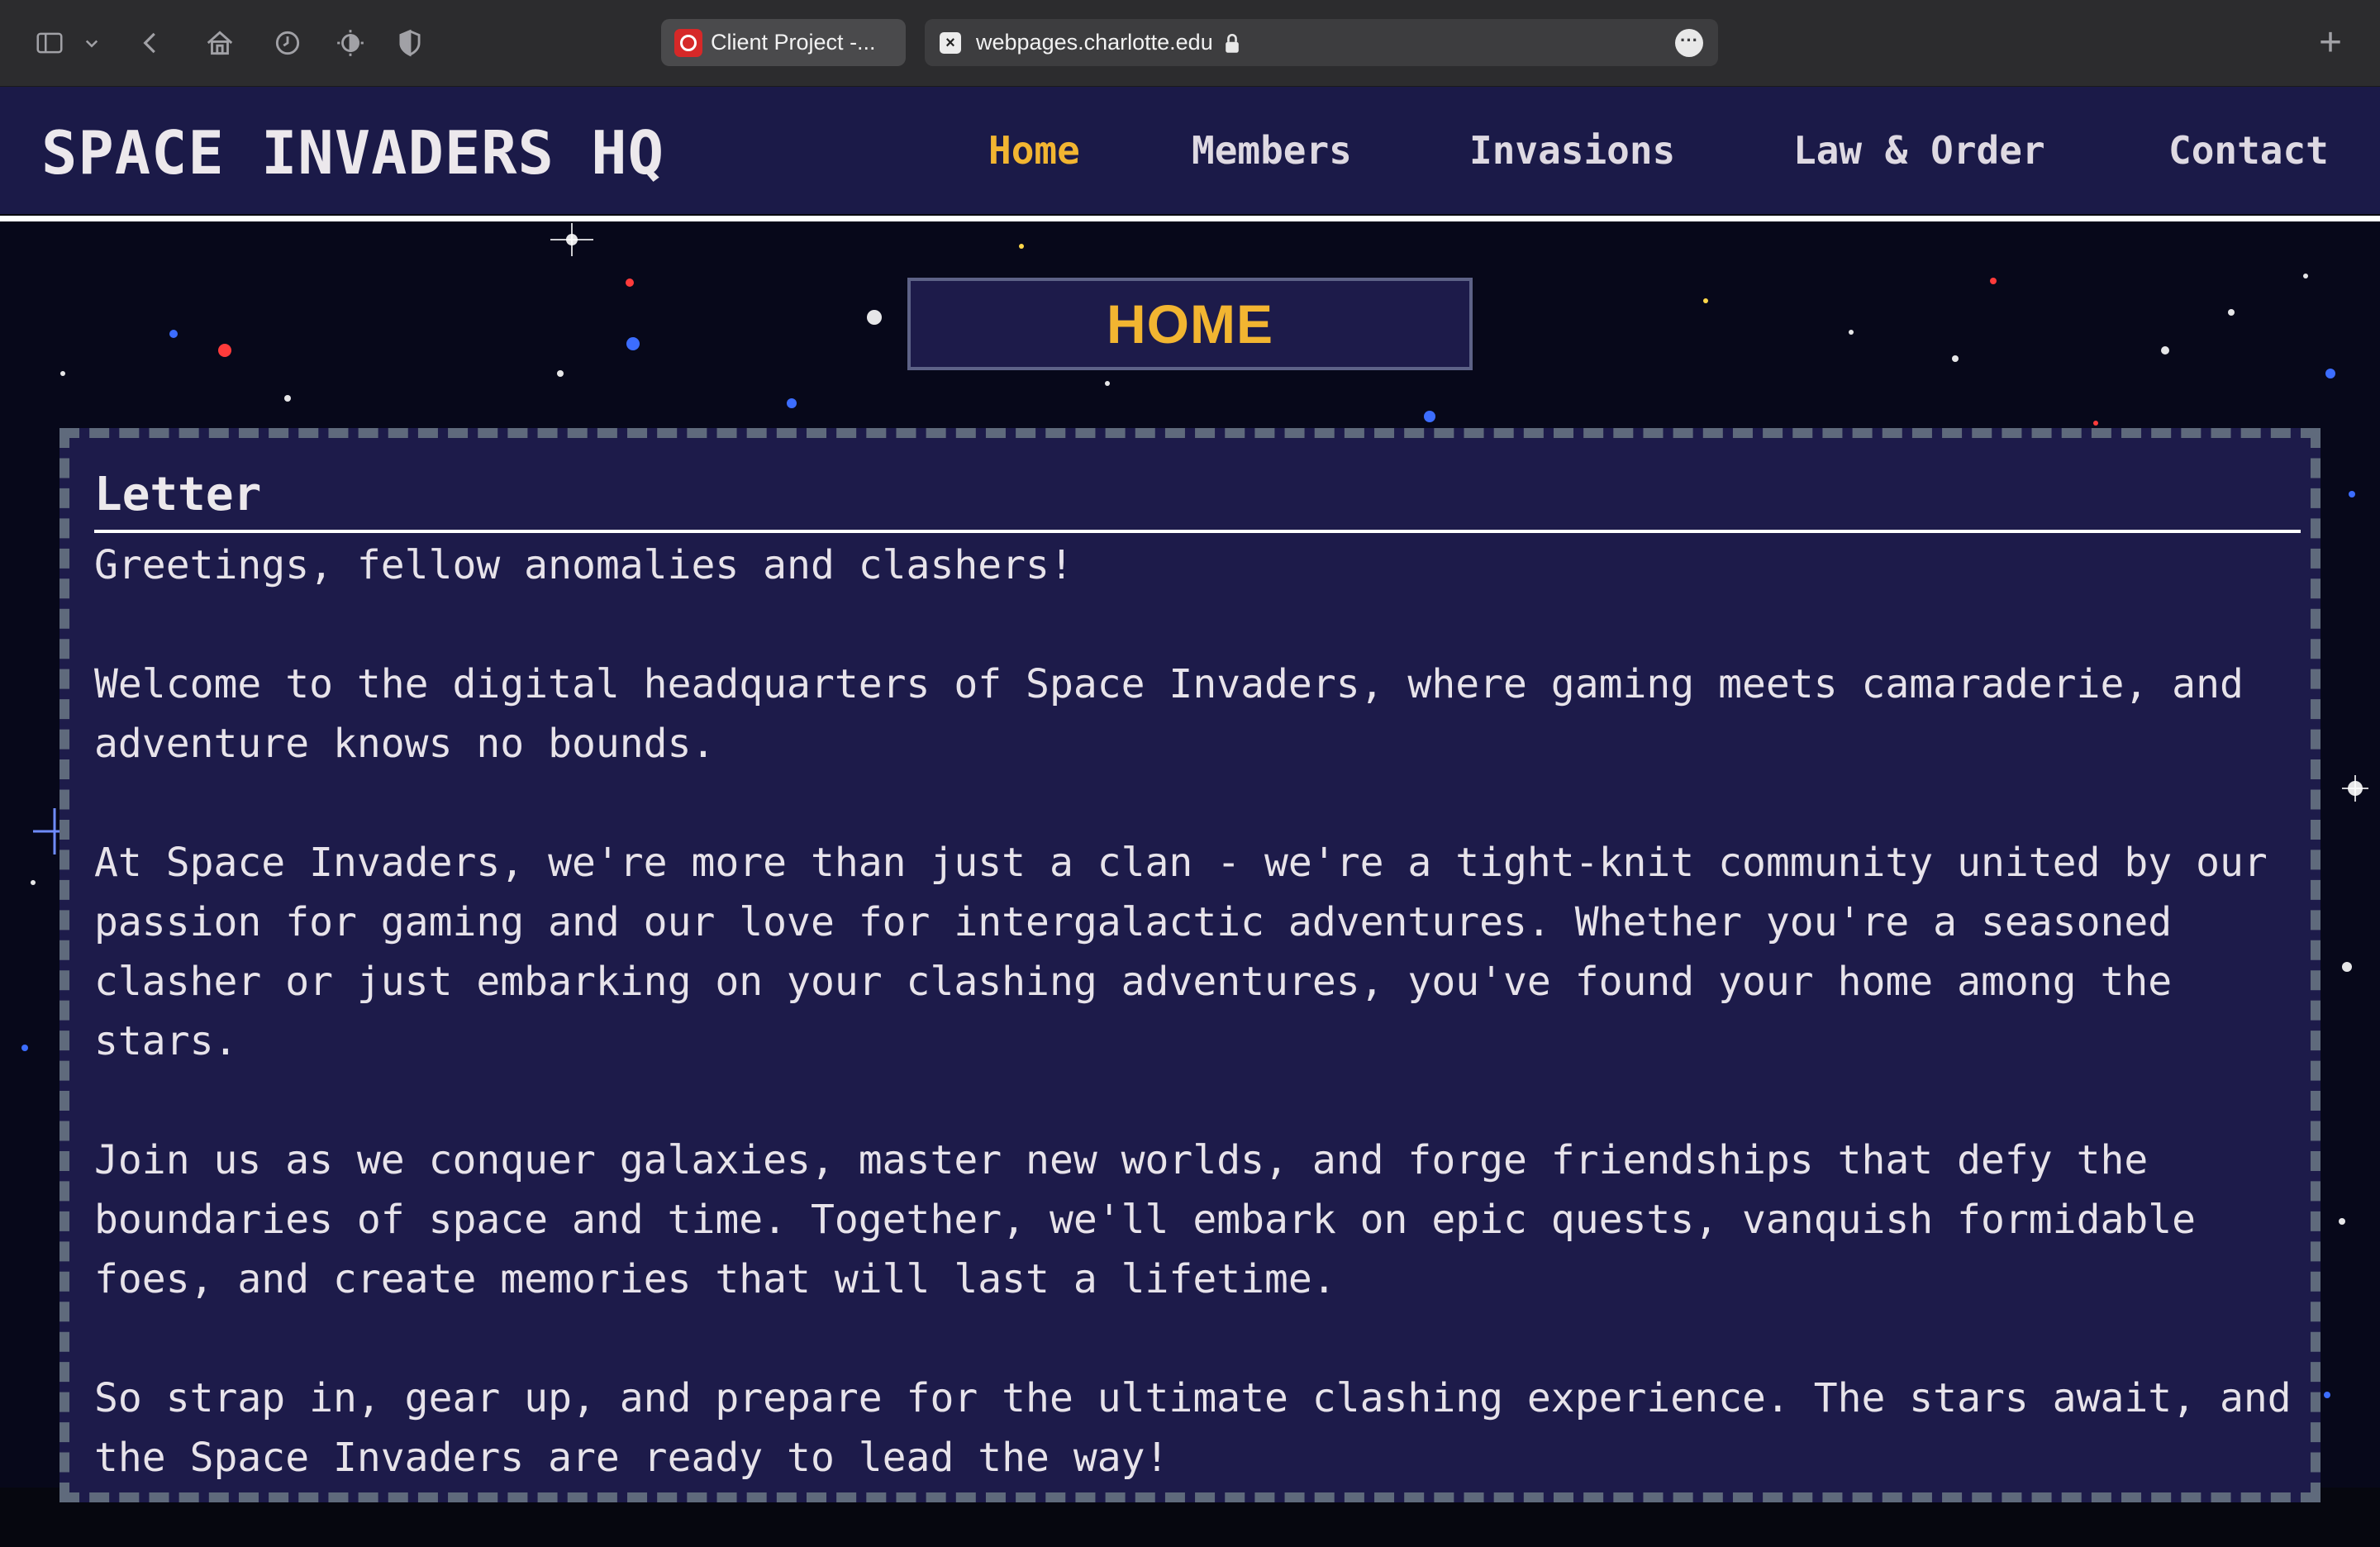  What do you see at coordinates (2248, 150) in the screenshot?
I see `nav-contact: Contact` at bounding box center [2248, 150].